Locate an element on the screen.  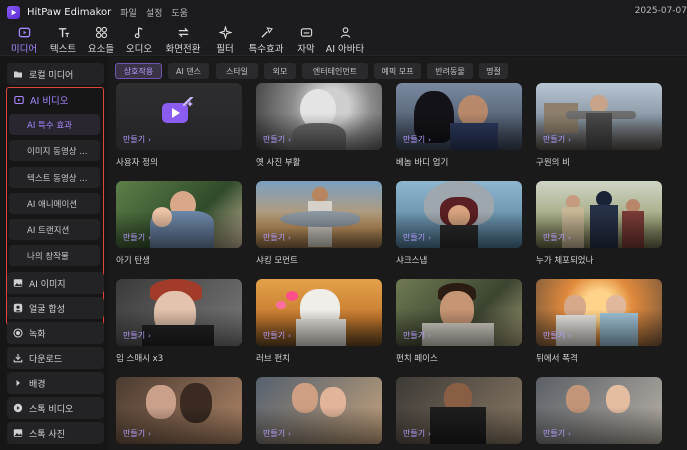
sidebar-item-ai-video: AI 비디오 is located at coordinates (54, 100).